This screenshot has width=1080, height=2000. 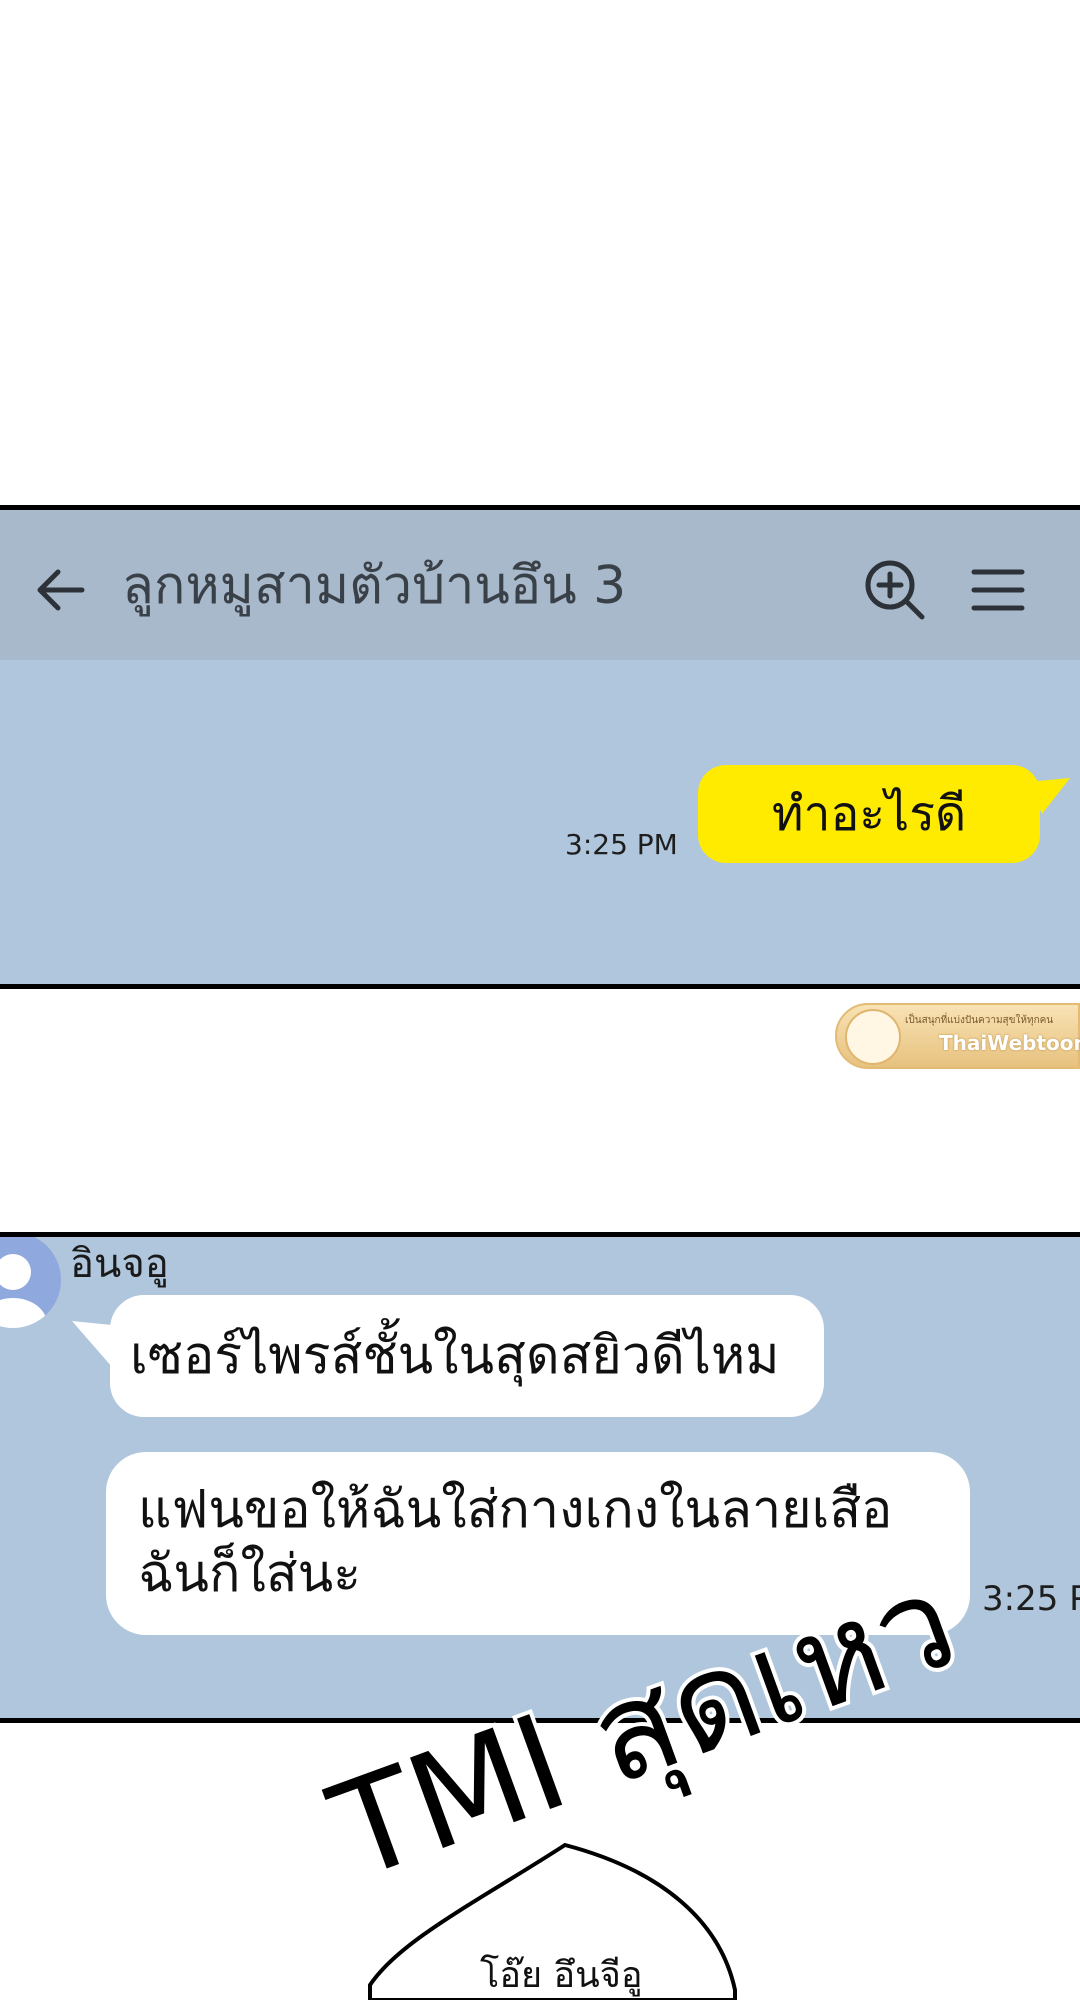 I want to click on watermark-brand: ThaiWebtoon, so click(x=1009, y=1043).